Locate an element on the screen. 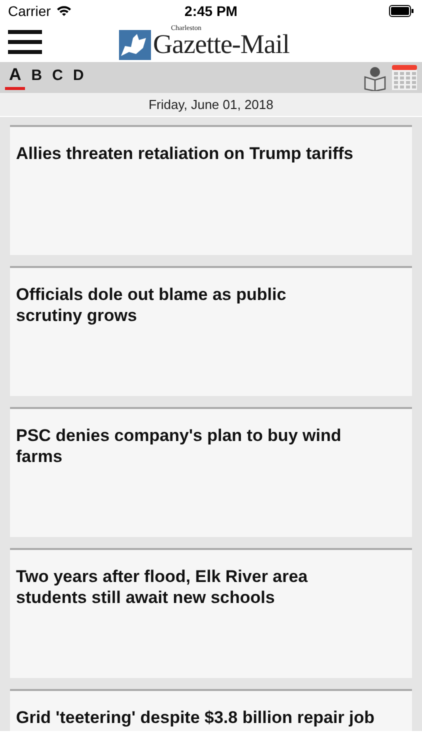 The height and width of the screenshot is (750, 422). date-label: Friday, June 01, 2018 is located at coordinates (211, 105).